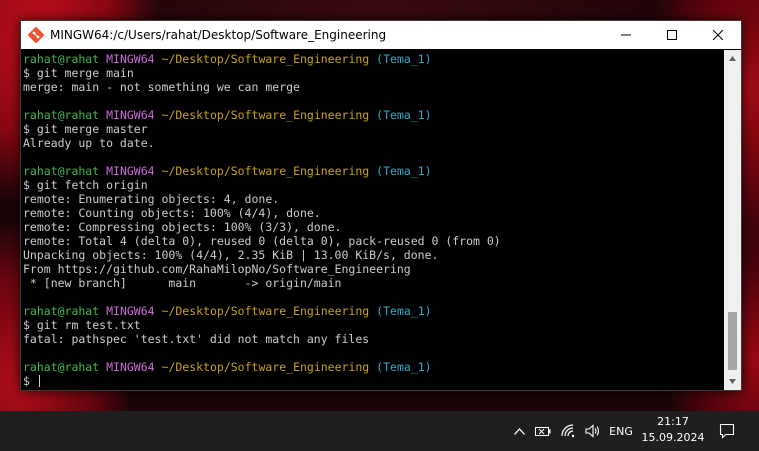 This screenshot has height=451, width=759. Describe the element at coordinates (78, 73) in the screenshot. I see `output-line: $ git merge main` at that location.